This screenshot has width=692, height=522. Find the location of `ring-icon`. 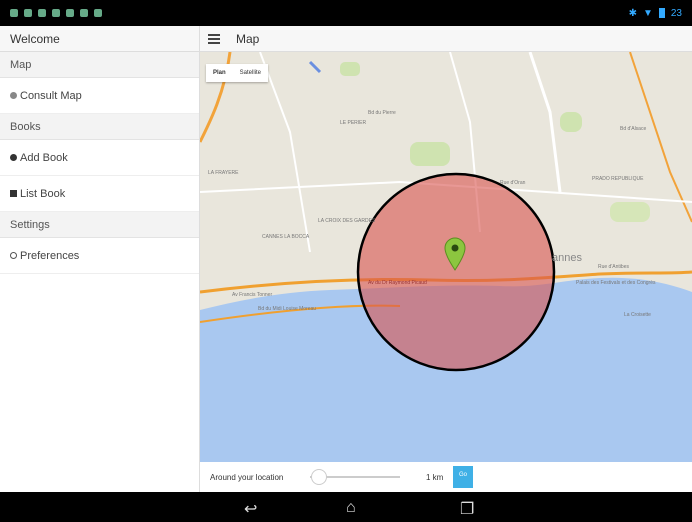

ring-icon is located at coordinates (13, 255).